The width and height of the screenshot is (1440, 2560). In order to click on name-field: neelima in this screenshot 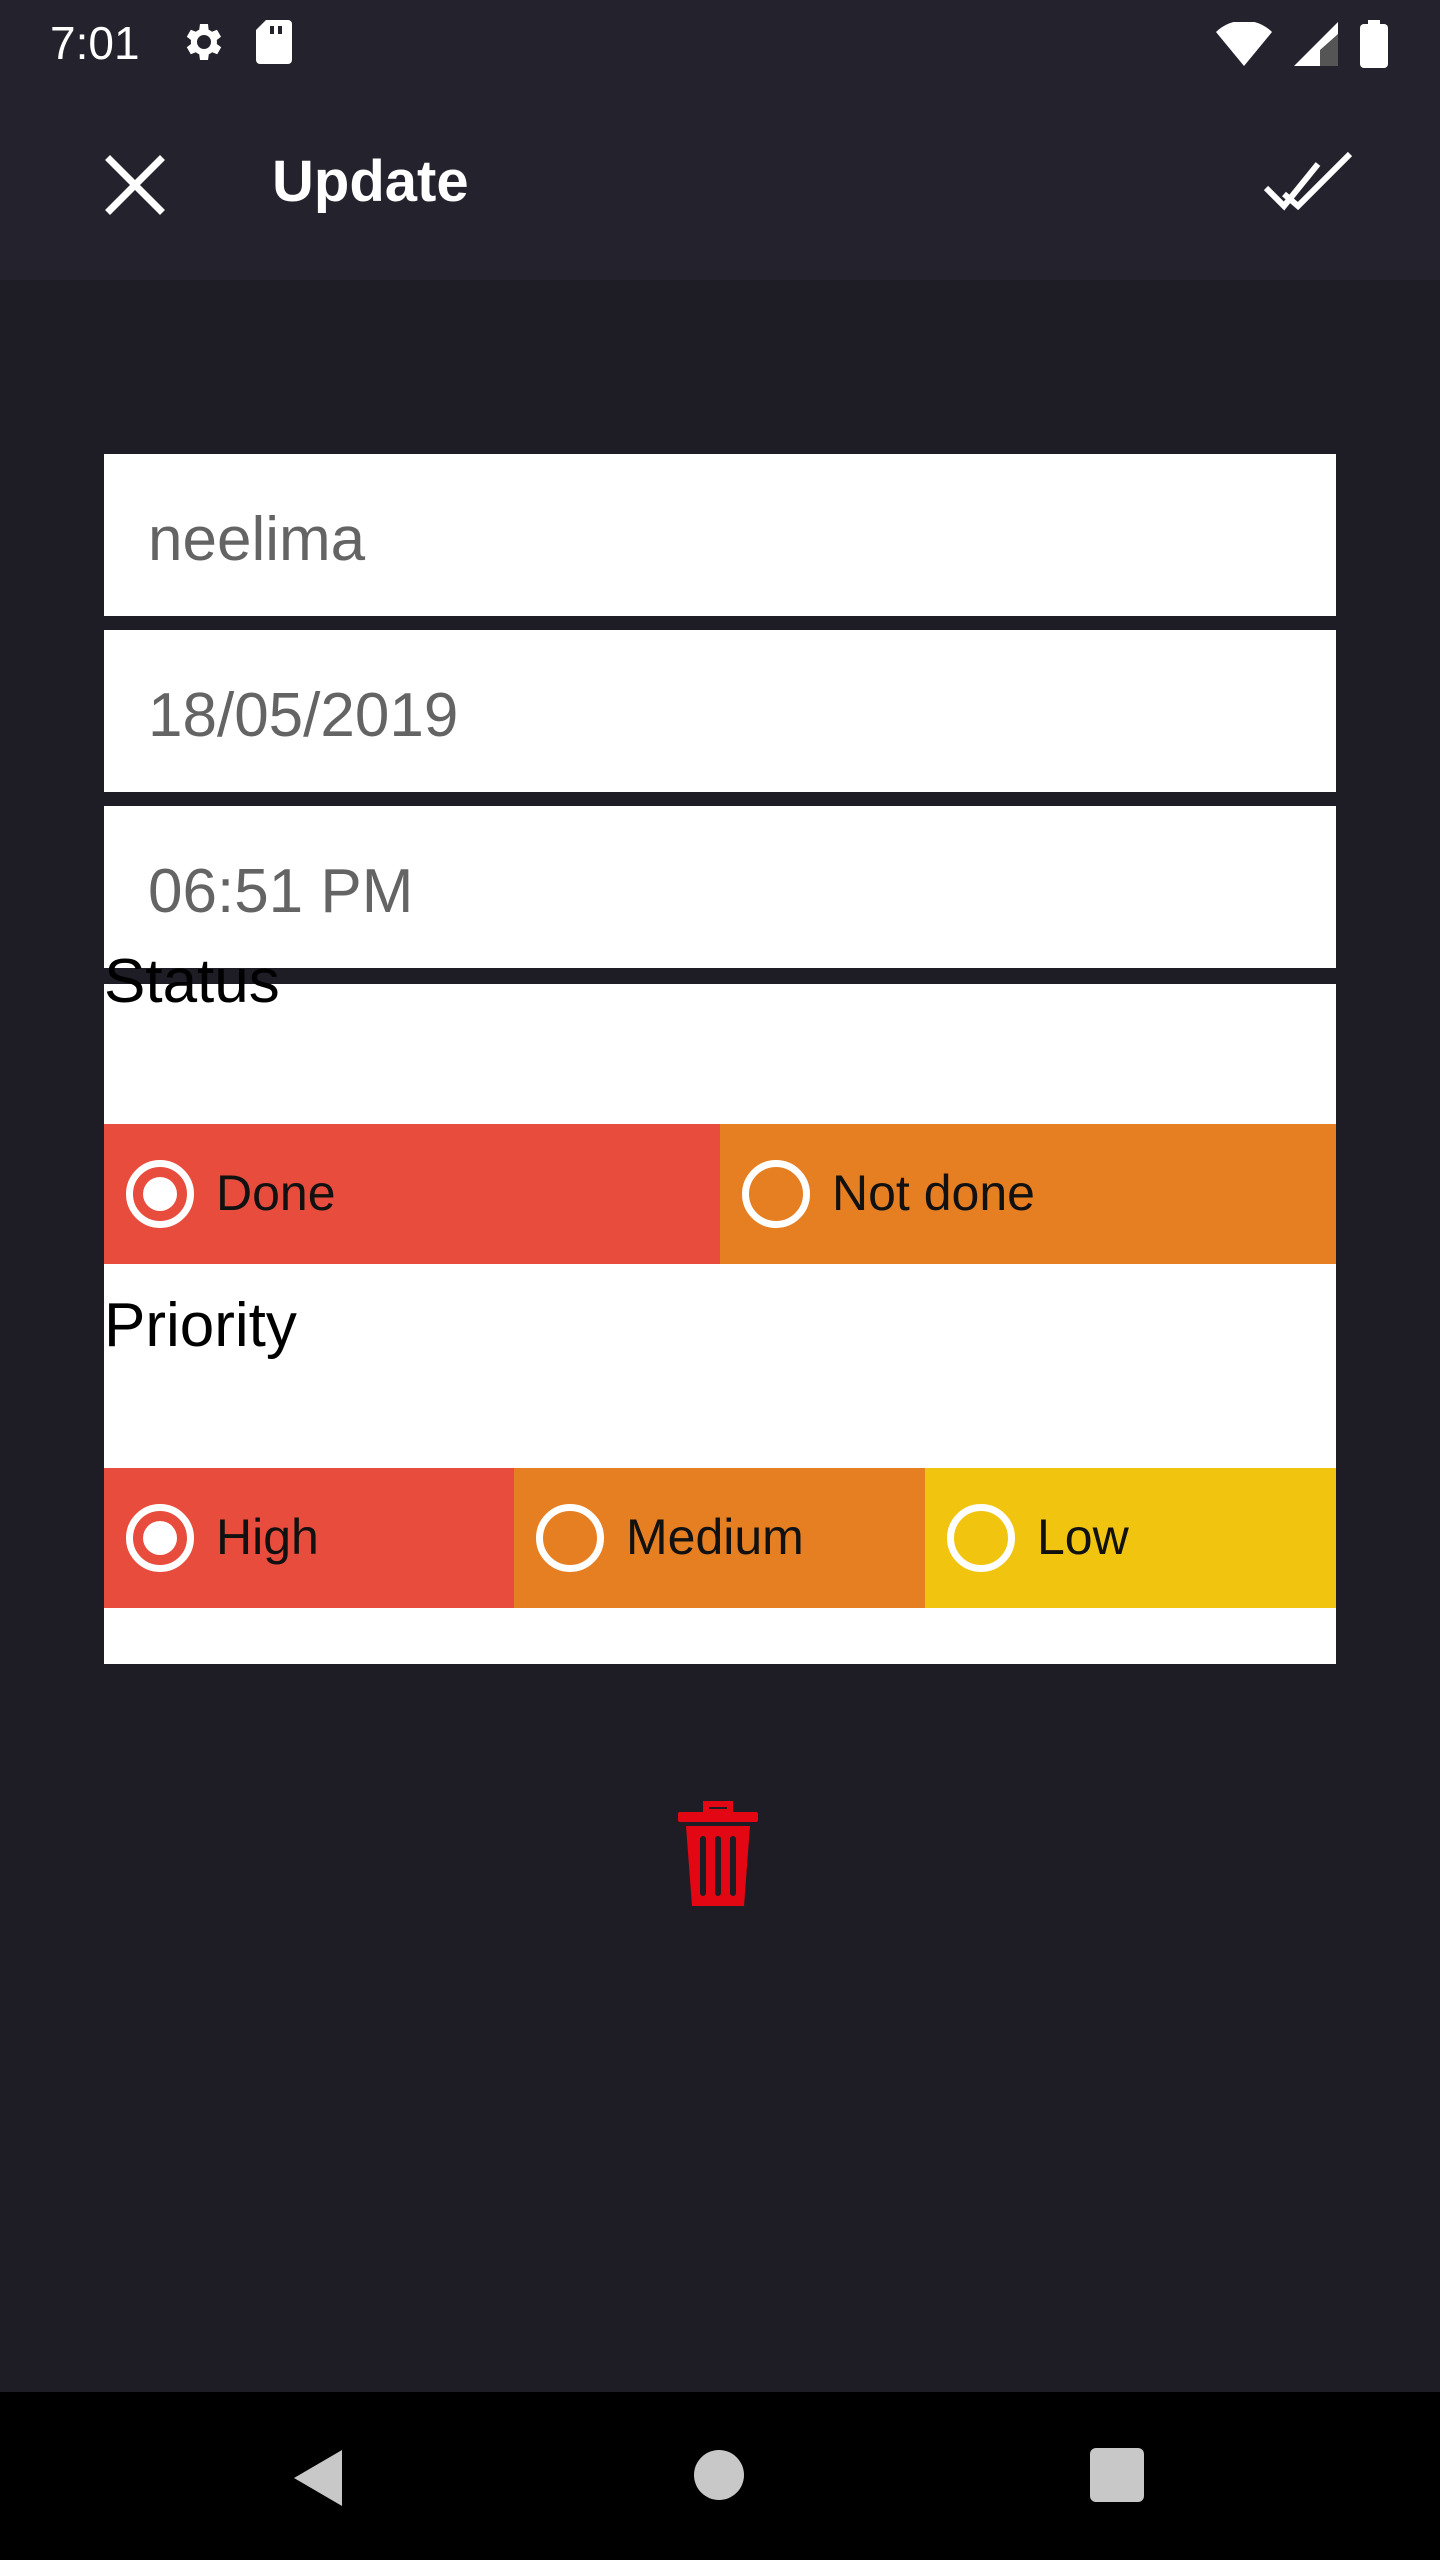, I will do `click(720, 538)`.